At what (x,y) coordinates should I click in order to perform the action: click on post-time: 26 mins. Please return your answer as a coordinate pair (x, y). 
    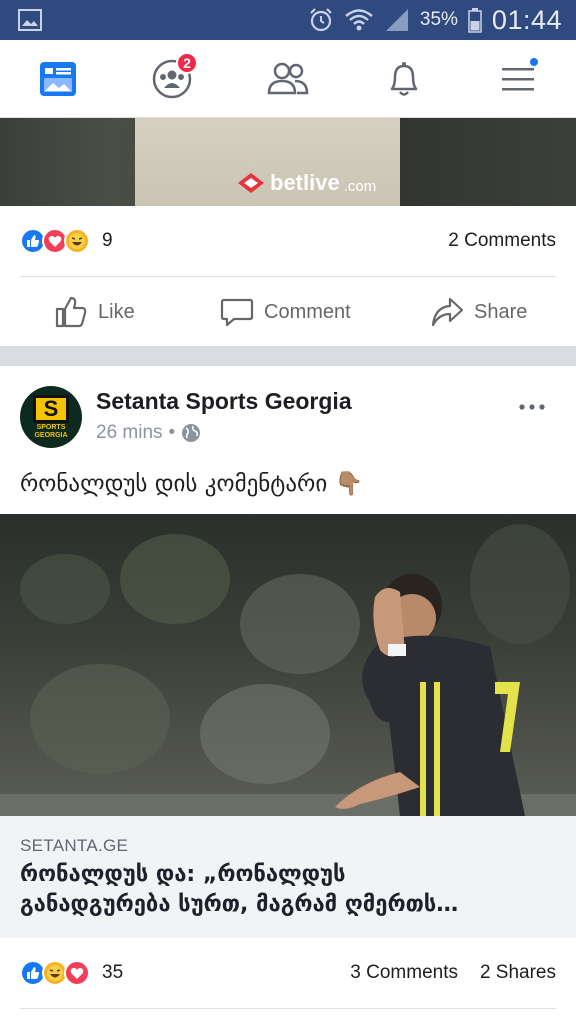
    Looking at the image, I should click on (129, 433).